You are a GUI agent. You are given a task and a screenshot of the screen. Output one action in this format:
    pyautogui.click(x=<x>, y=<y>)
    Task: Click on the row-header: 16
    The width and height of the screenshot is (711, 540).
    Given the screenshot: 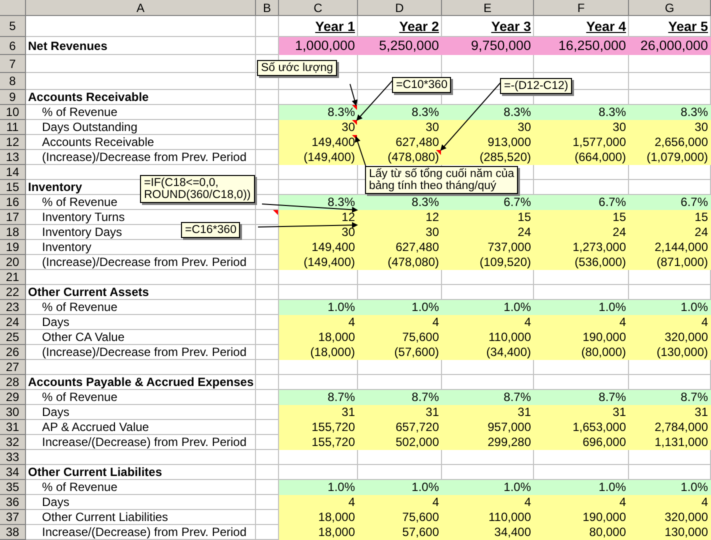 What is the action you would take?
    pyautogui.click(x=13, y=202)
    